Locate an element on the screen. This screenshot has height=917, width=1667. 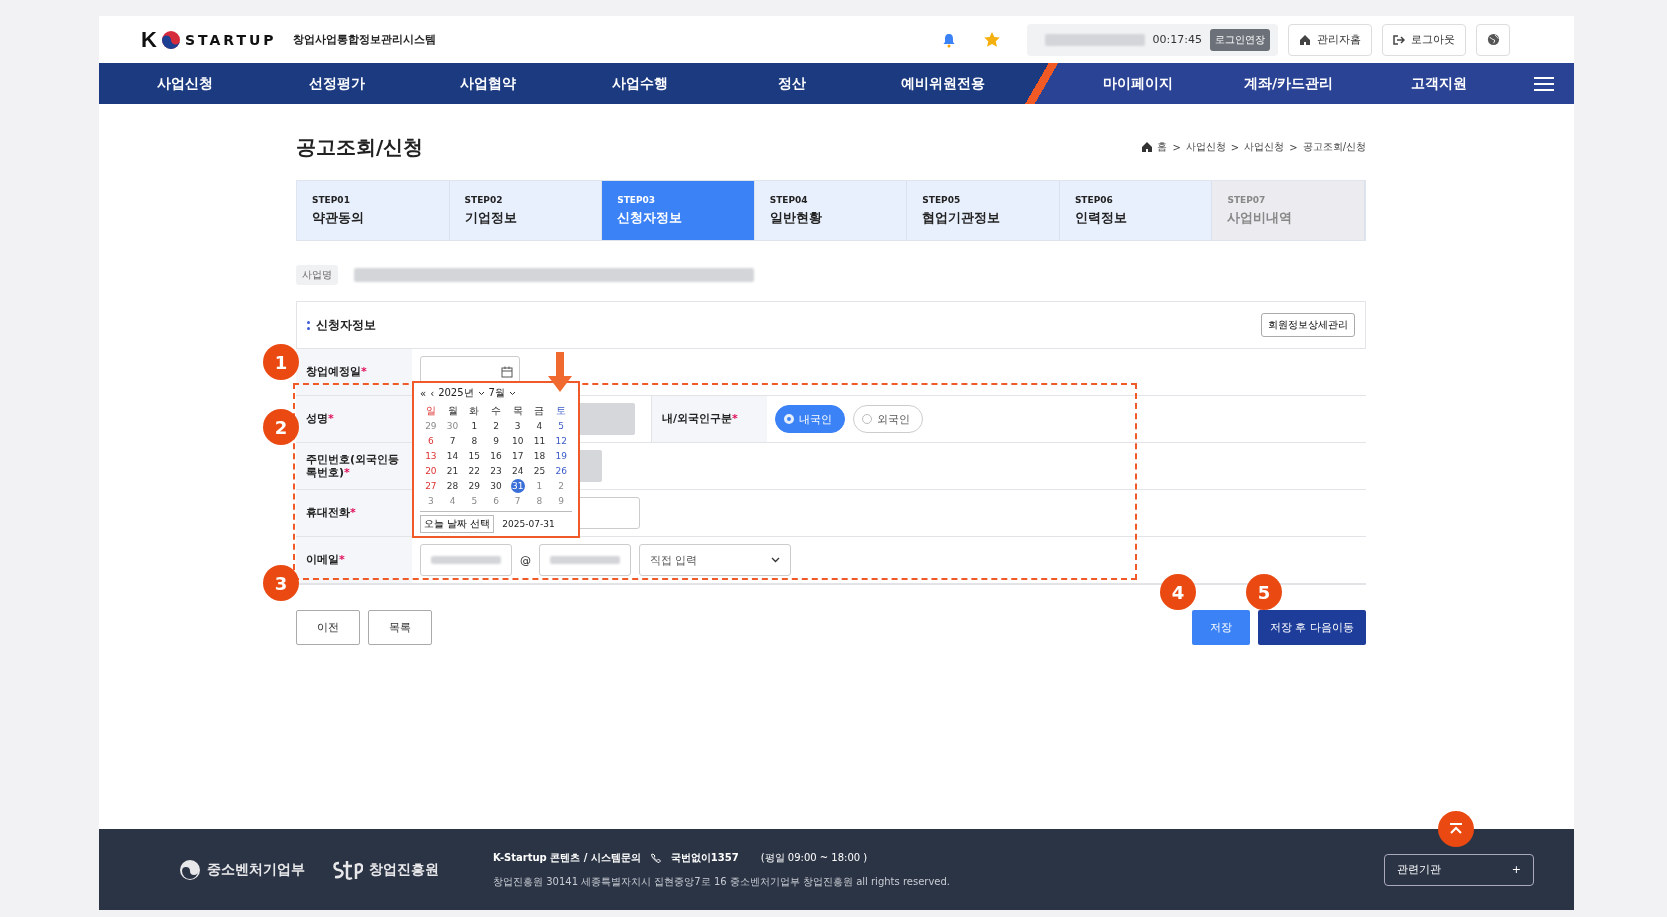
globe-button is located at coordinates (1493, 39).